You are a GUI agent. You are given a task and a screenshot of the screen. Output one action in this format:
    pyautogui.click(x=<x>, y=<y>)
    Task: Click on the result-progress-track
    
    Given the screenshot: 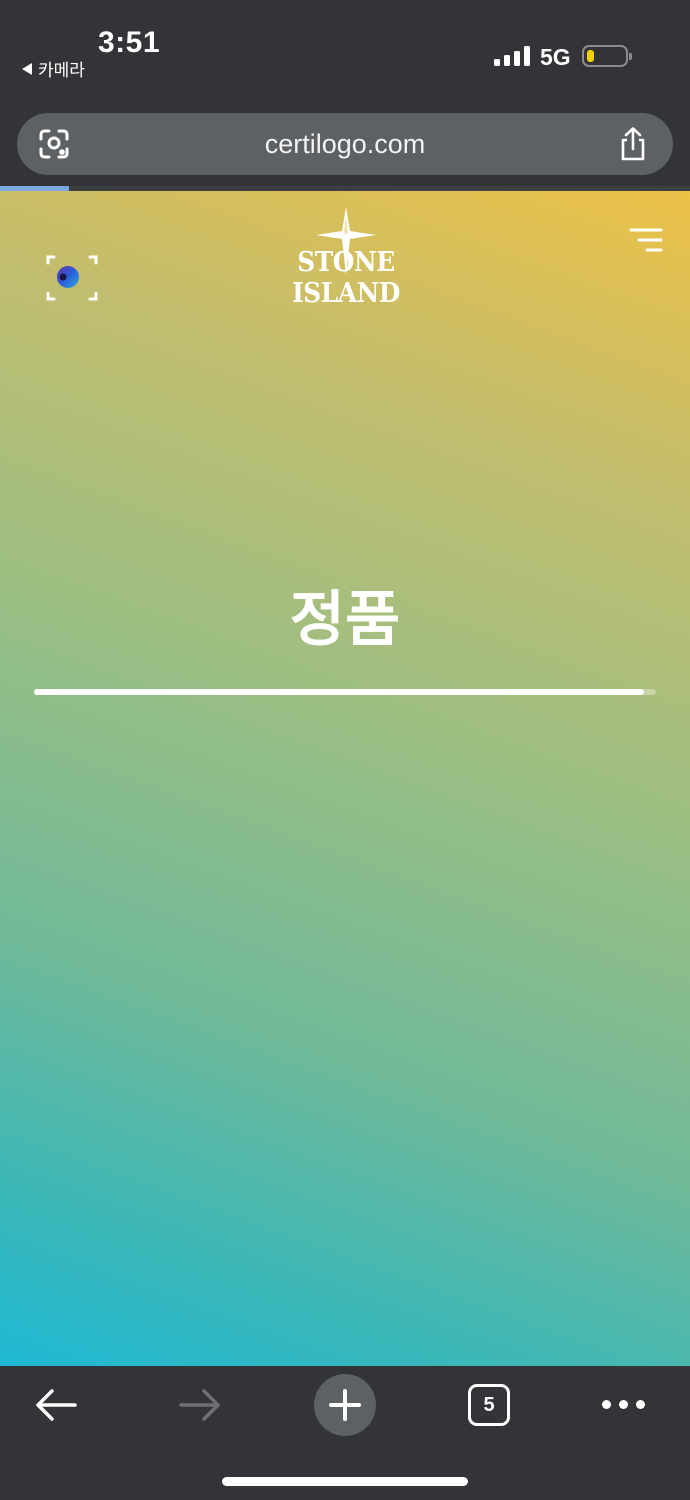 What is the action you would take?
    pyautogui.click(x=345, y=692)
    